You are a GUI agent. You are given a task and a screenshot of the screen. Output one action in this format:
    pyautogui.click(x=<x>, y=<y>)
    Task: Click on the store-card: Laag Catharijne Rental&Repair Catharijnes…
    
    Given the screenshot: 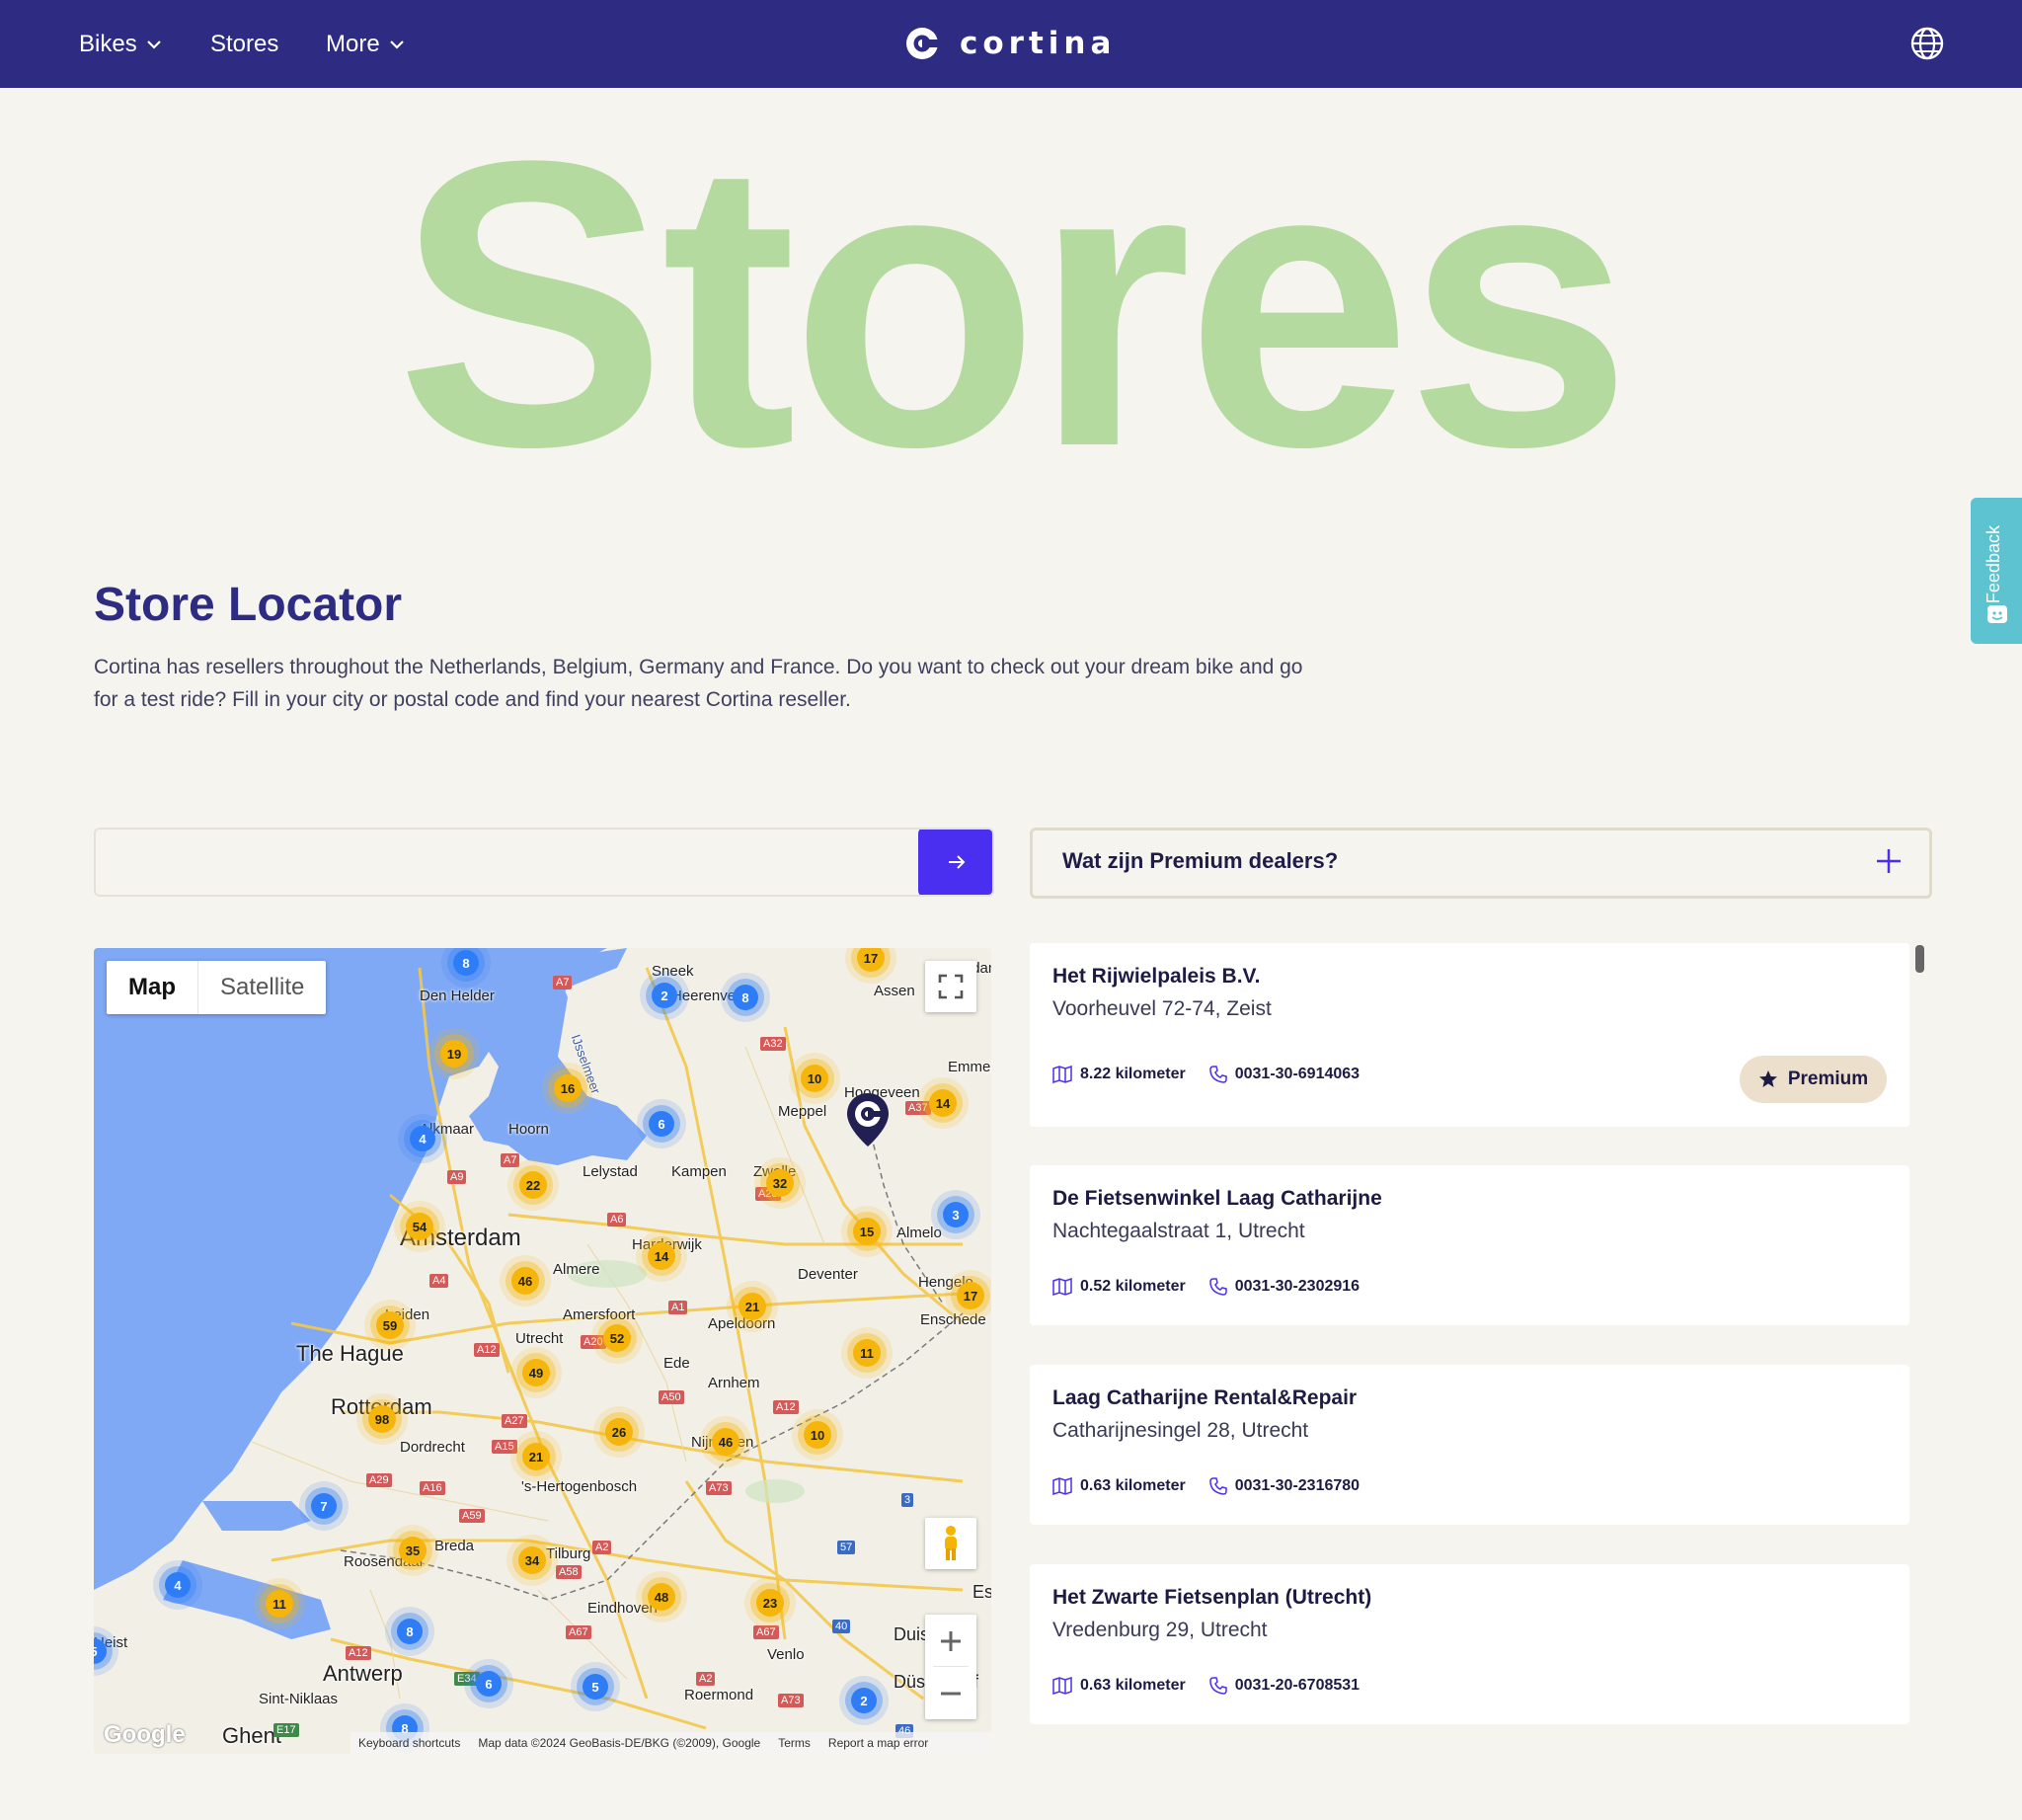 What is the action you would take?
    pyautogui.click(x=1469, y=1445)
    